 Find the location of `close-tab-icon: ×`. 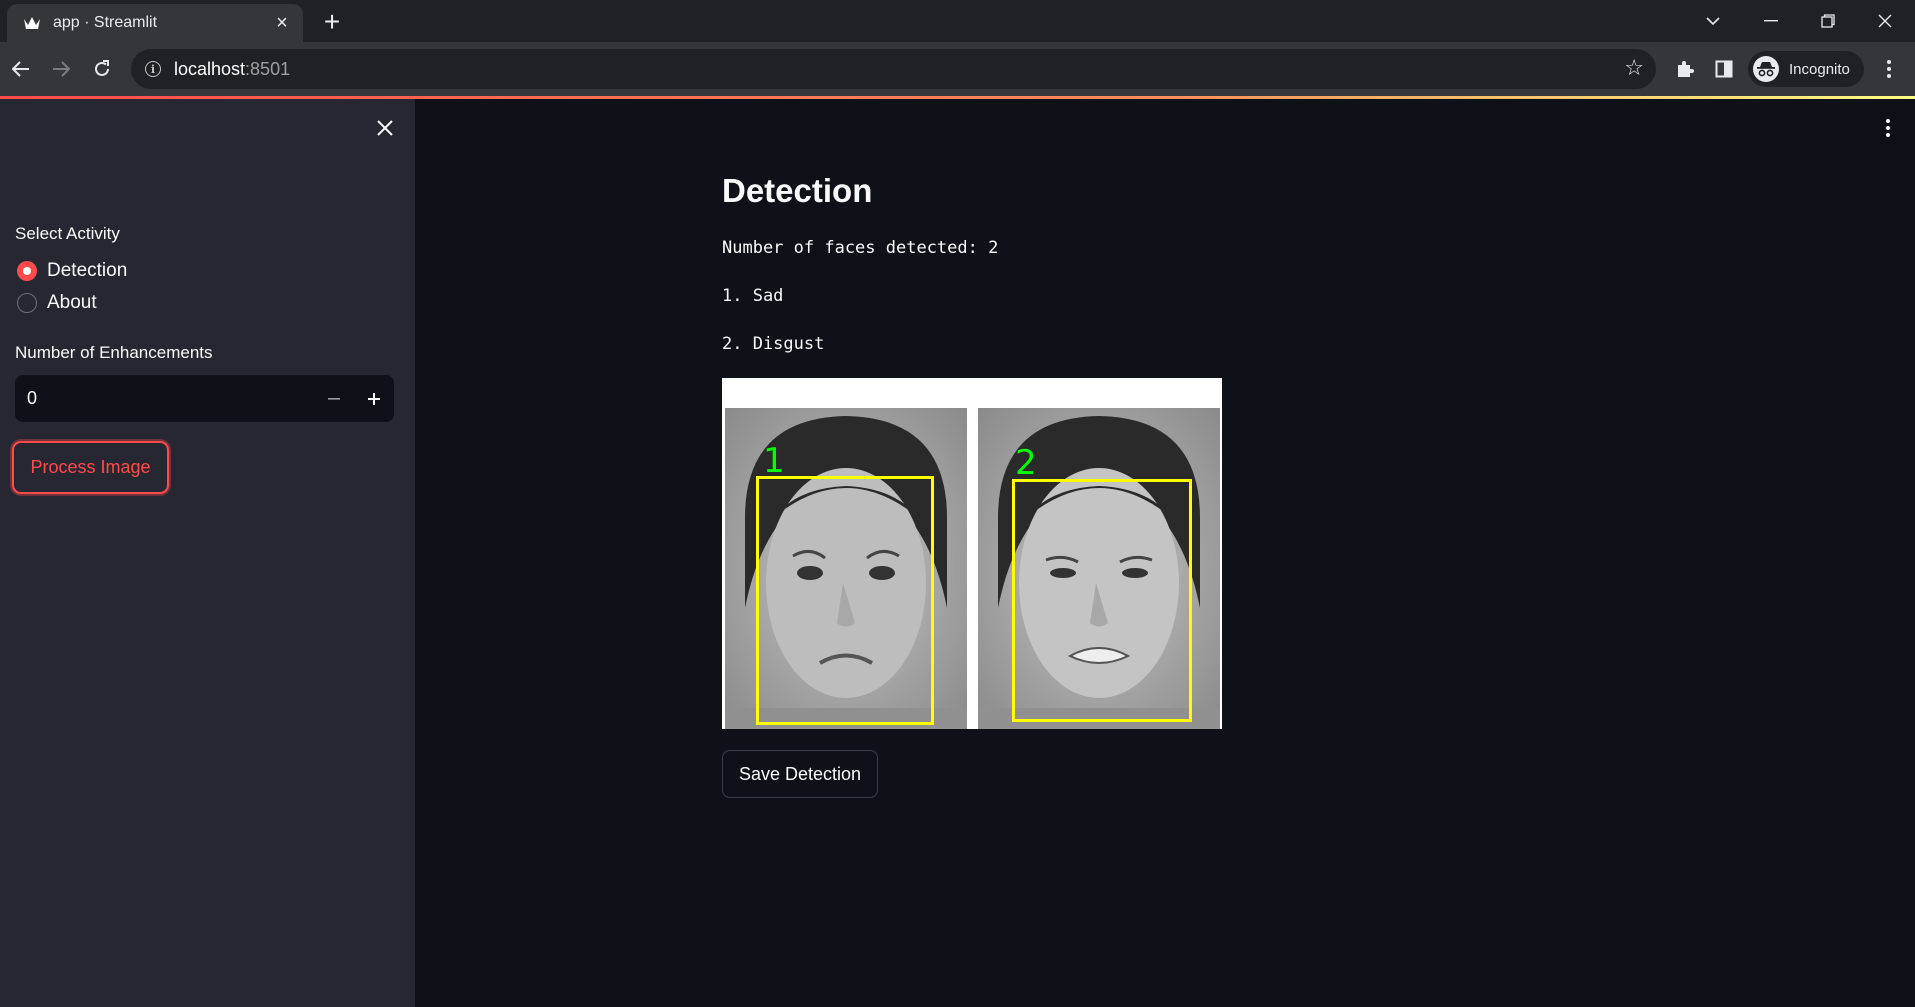

close-tab-icon: × is located at coordinates (282, 23).